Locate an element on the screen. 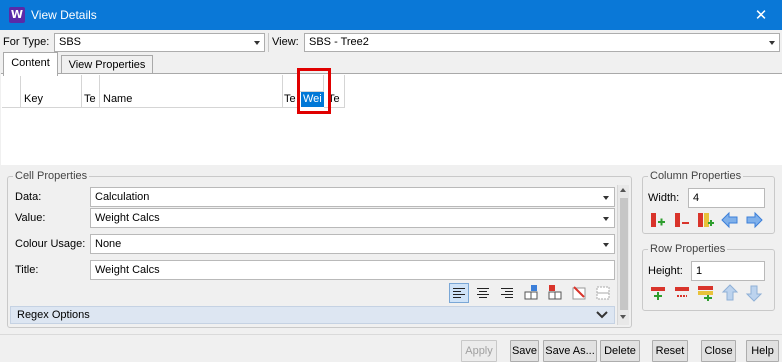  title-label: Title: is located at coordinates (27, 270).